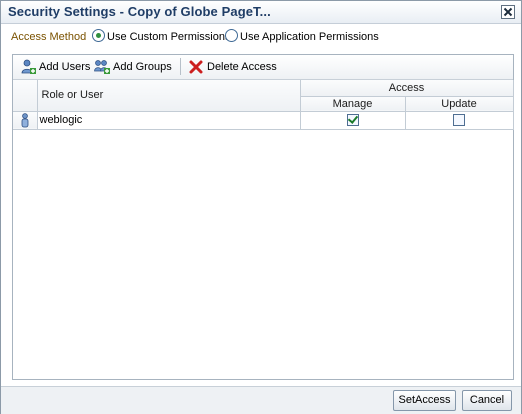  I want to click on application-permissions-label: Use Application Permissions, so click(309, 37).